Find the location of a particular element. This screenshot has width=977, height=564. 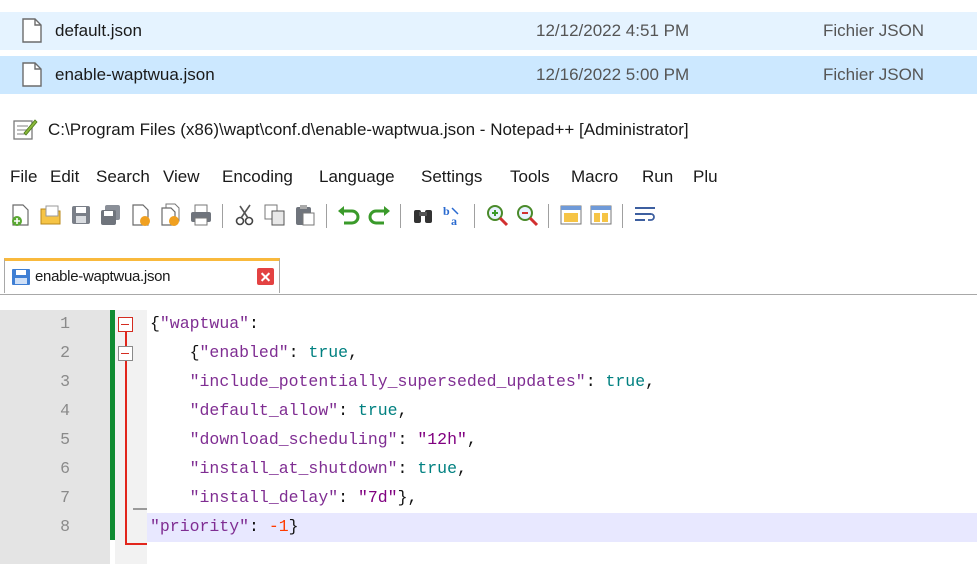

menu-plugins: Plu is located at coordinates (705, 177).